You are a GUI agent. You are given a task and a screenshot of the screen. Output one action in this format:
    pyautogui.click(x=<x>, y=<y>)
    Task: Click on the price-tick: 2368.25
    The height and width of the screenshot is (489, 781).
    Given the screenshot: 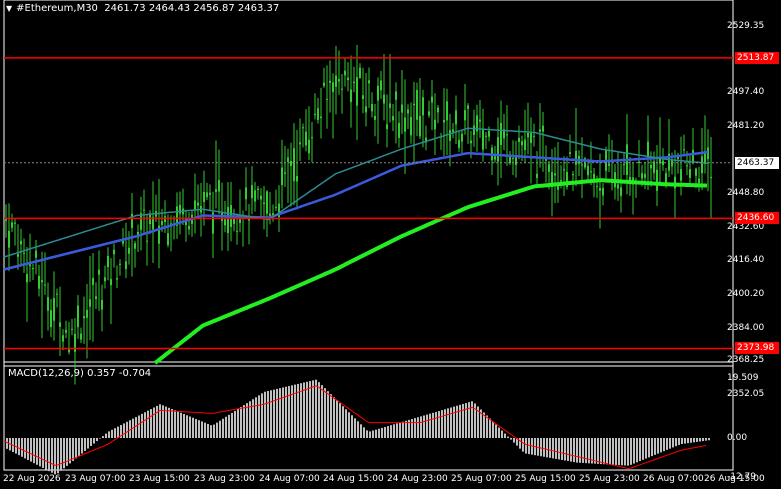 What is the action you would take?
    pyautogui.click(x=746, y=360)
    